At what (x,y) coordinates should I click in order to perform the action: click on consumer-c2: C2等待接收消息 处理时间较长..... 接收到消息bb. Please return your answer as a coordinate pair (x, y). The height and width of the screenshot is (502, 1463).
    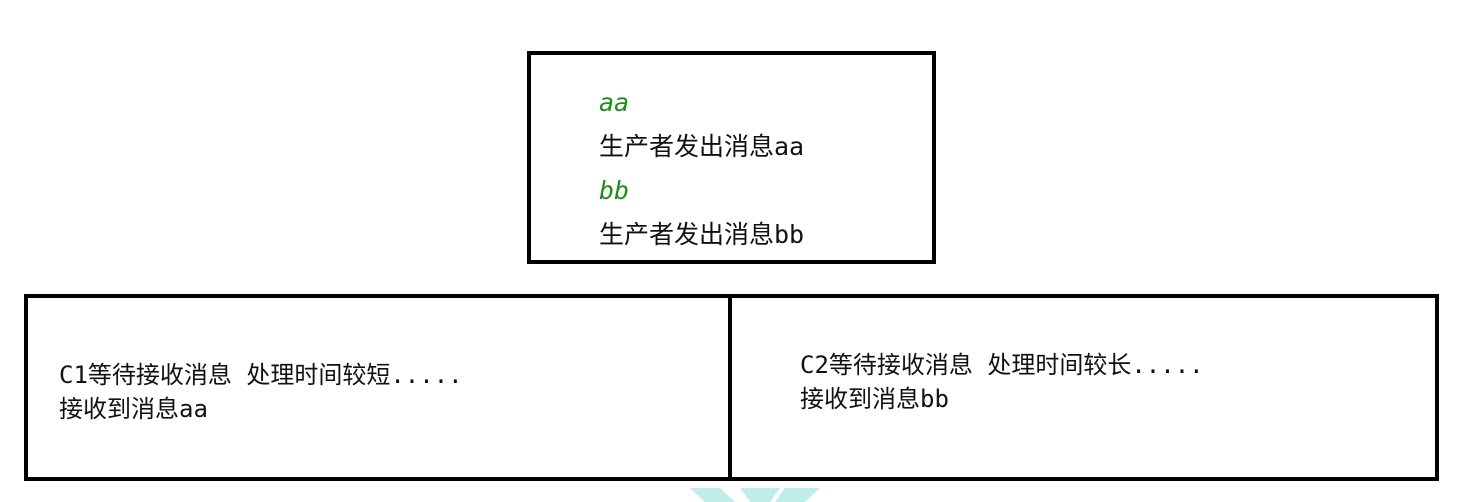
    Looking at the image, I should click on (1002, 382).